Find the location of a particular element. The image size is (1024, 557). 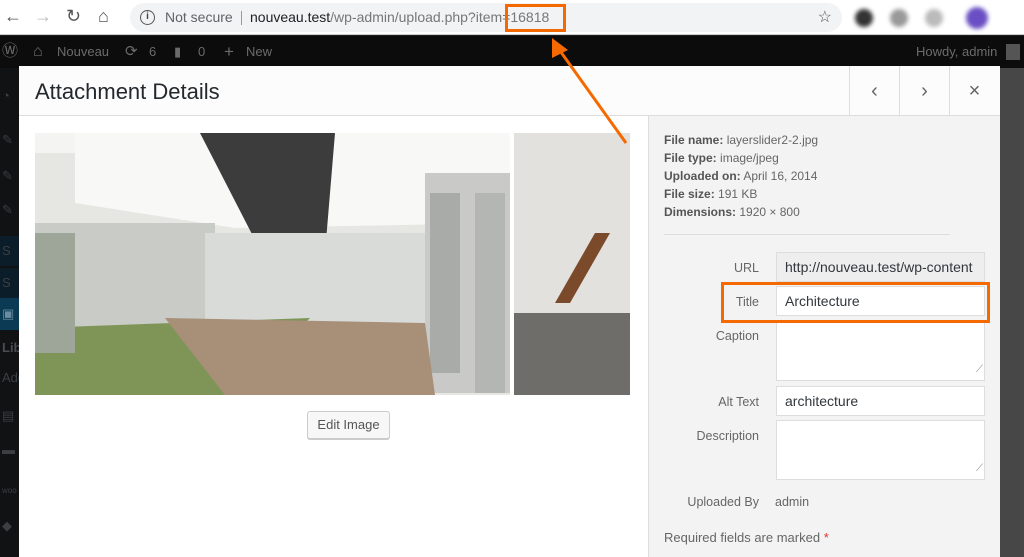

annotation-arrow is located at coordinates (590, 91).